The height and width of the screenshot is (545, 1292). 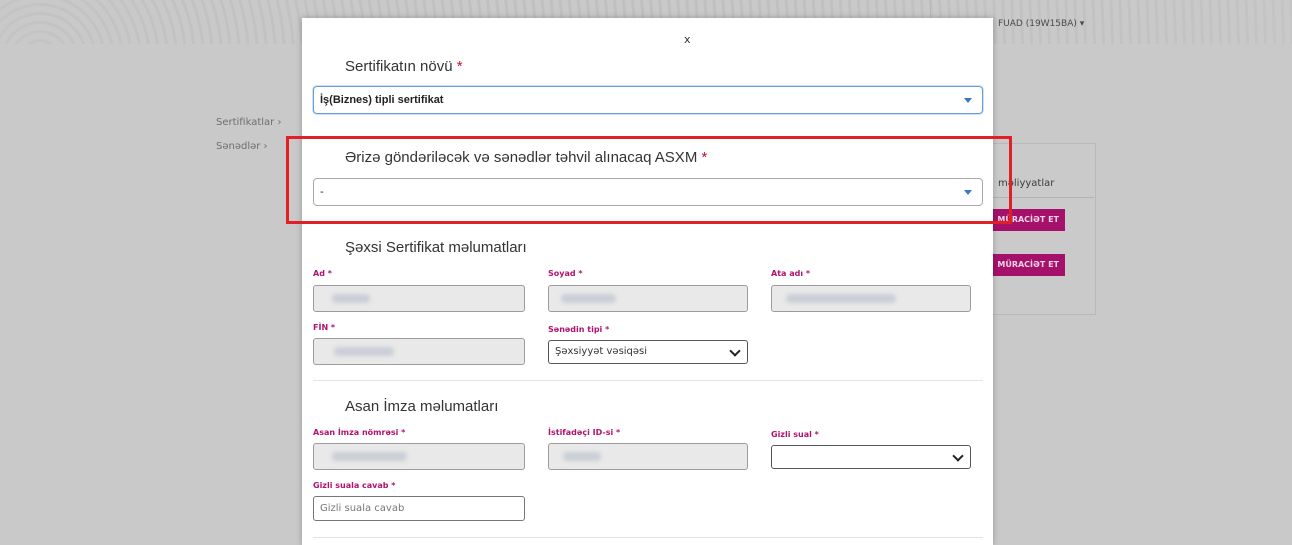 What do you see at coordinates (422, 406) in the screenshot?
I see `asan-imza-title: Asan İmza məlumatları` at bounding box center [422, 406].